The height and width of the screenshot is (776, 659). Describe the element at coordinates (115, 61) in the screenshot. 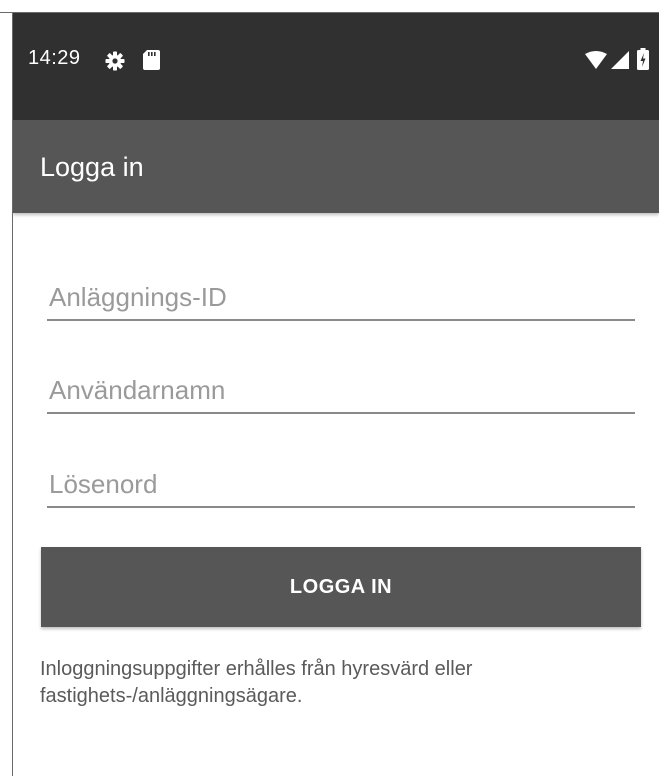

I see `gear-icon` at that location.